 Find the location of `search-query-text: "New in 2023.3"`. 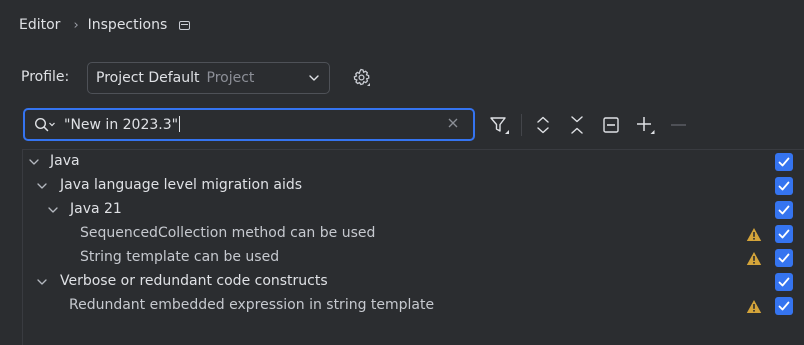

search-query-text: "New in 2023.3" is located at coordinates (121, 125).